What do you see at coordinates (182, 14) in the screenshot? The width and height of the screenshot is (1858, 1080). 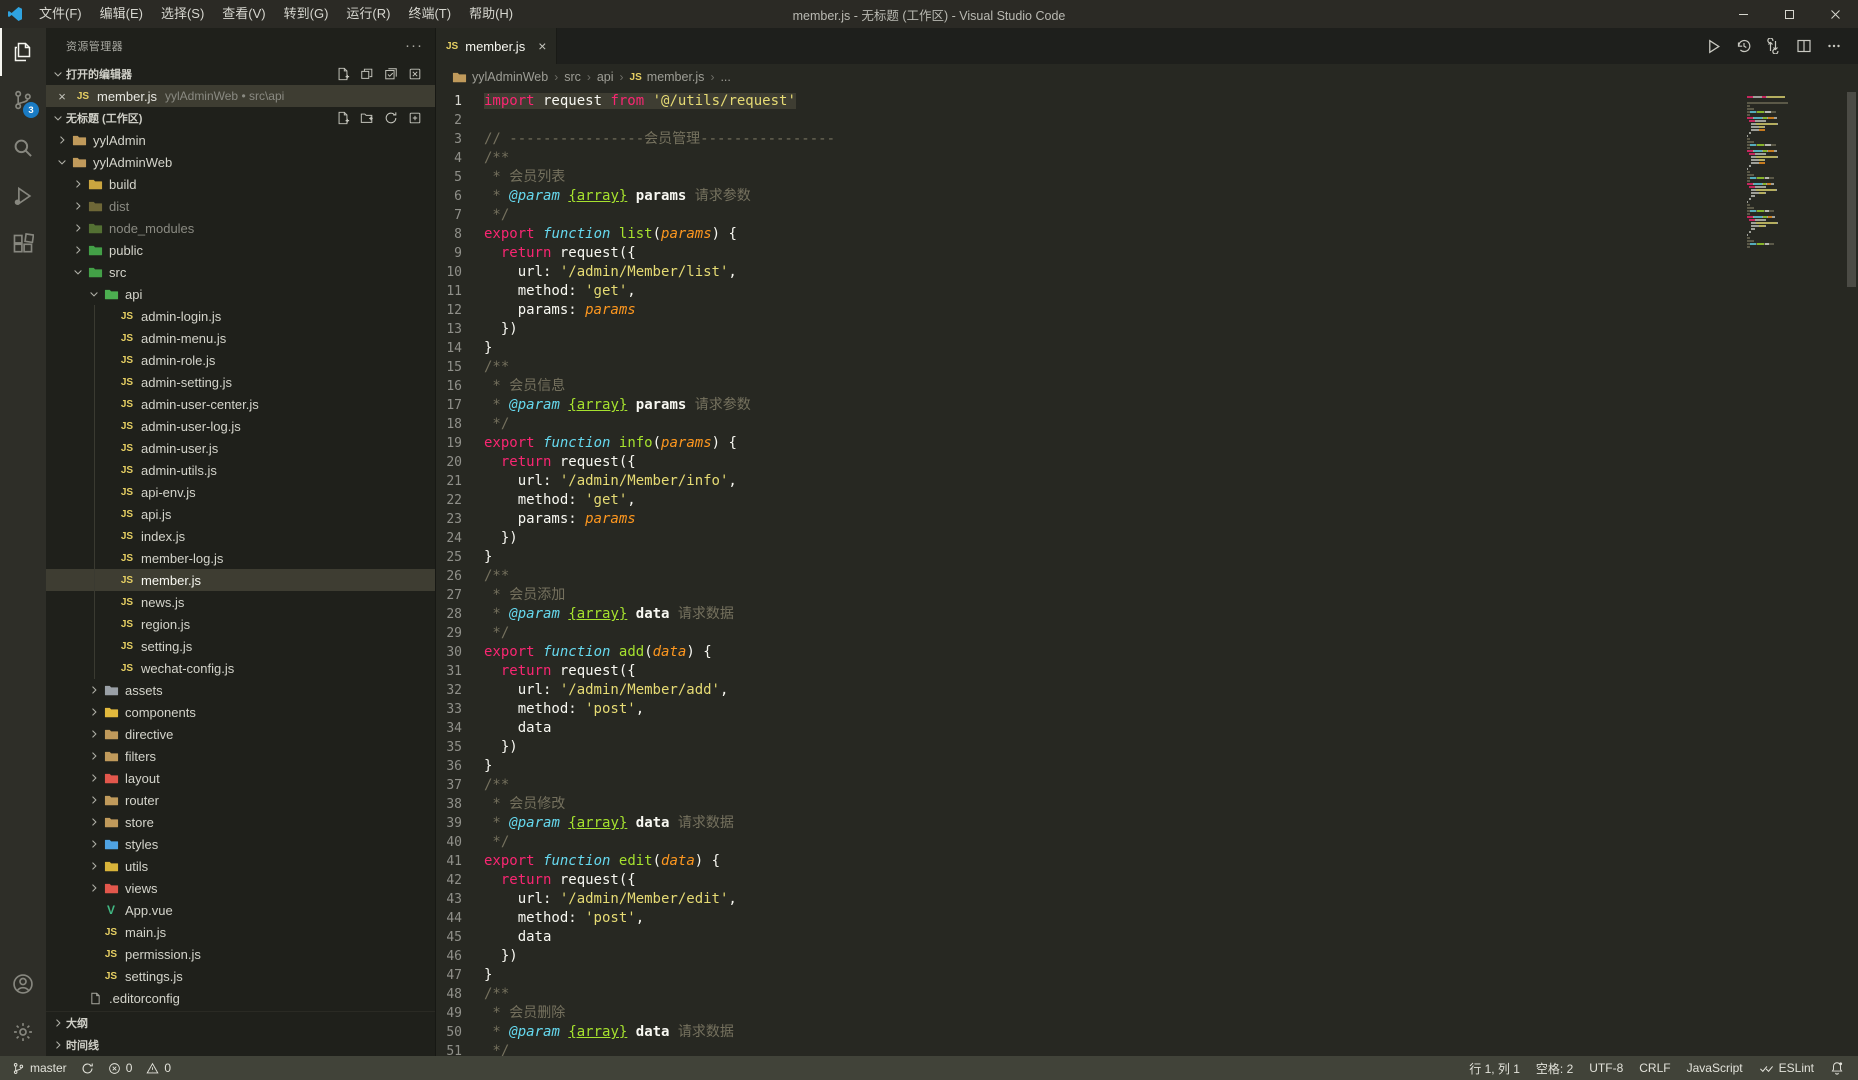 I see `menu-s: 选择(S)` at bounding box center [182, 14].